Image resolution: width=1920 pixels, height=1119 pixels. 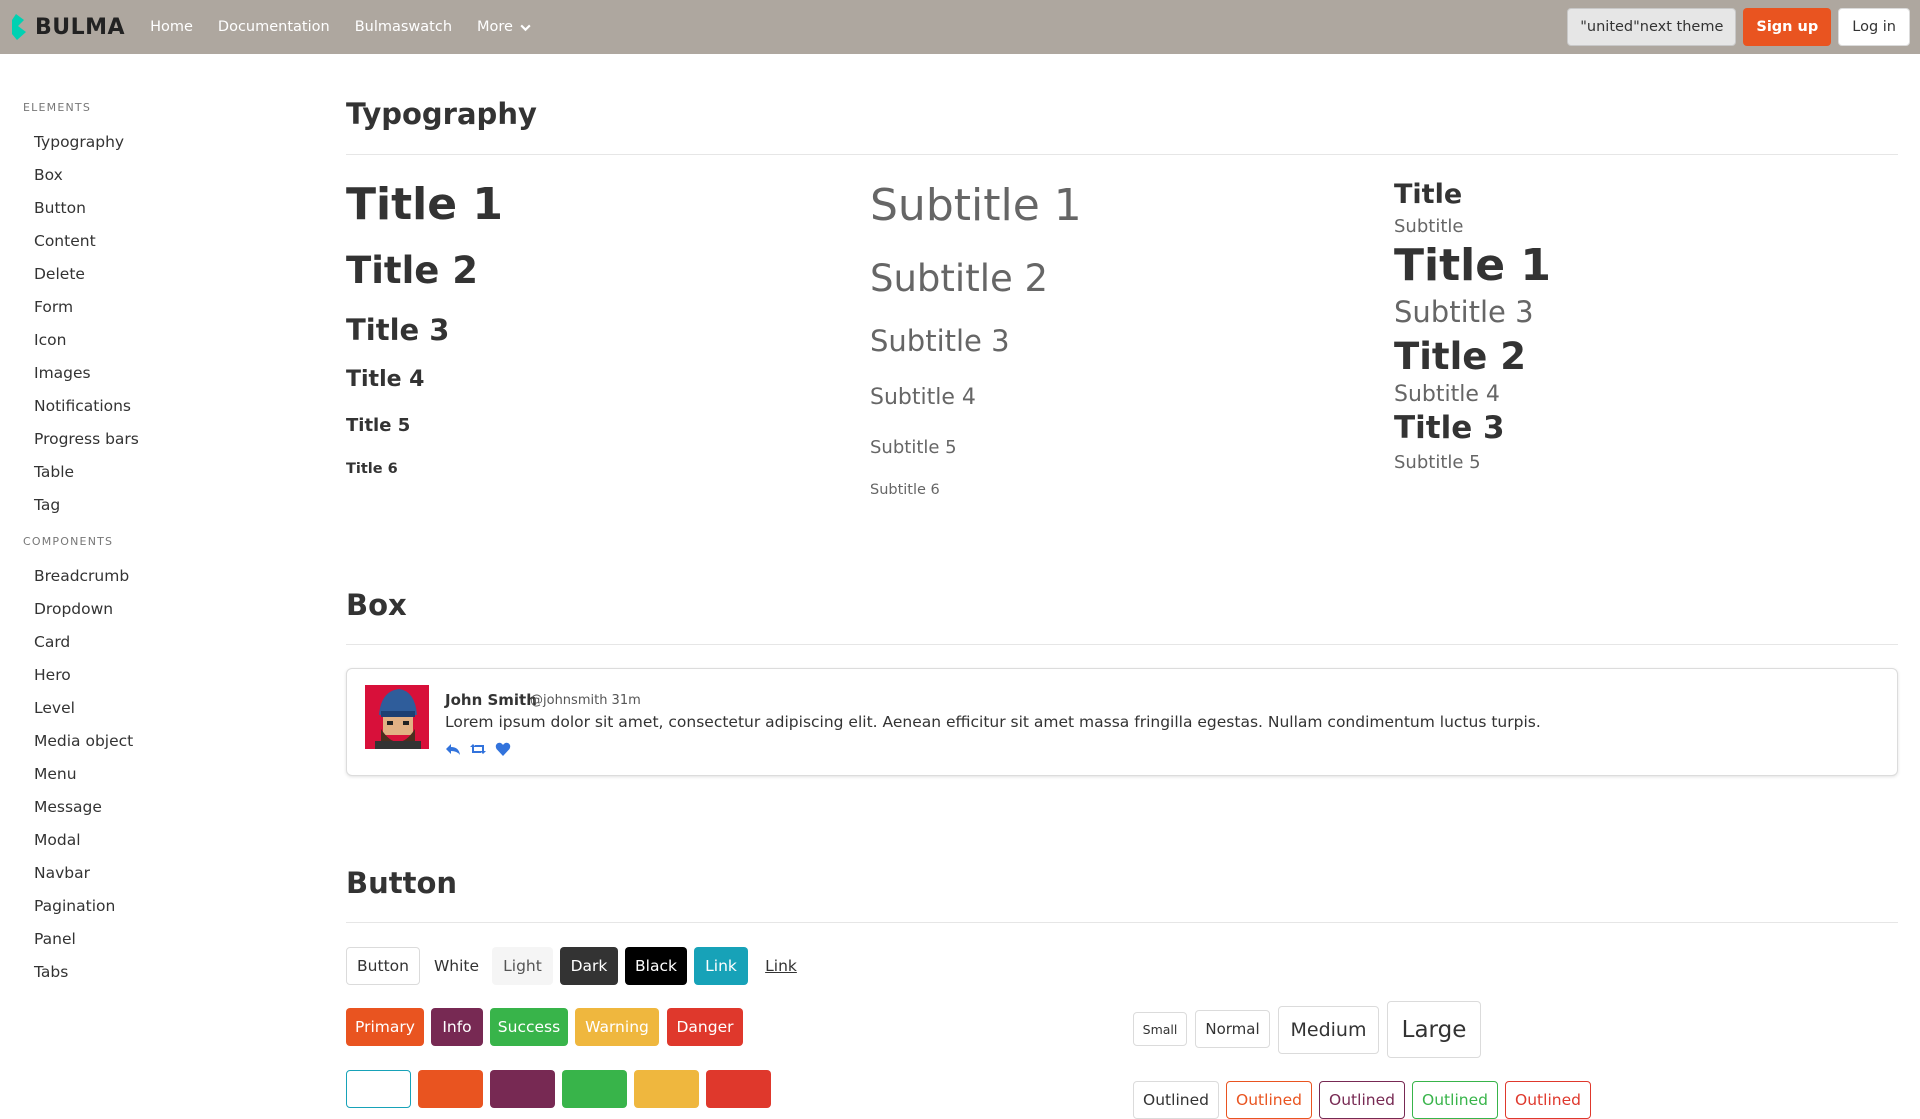 I want to click on title-3: Title 3, so click(x=398, y=330).